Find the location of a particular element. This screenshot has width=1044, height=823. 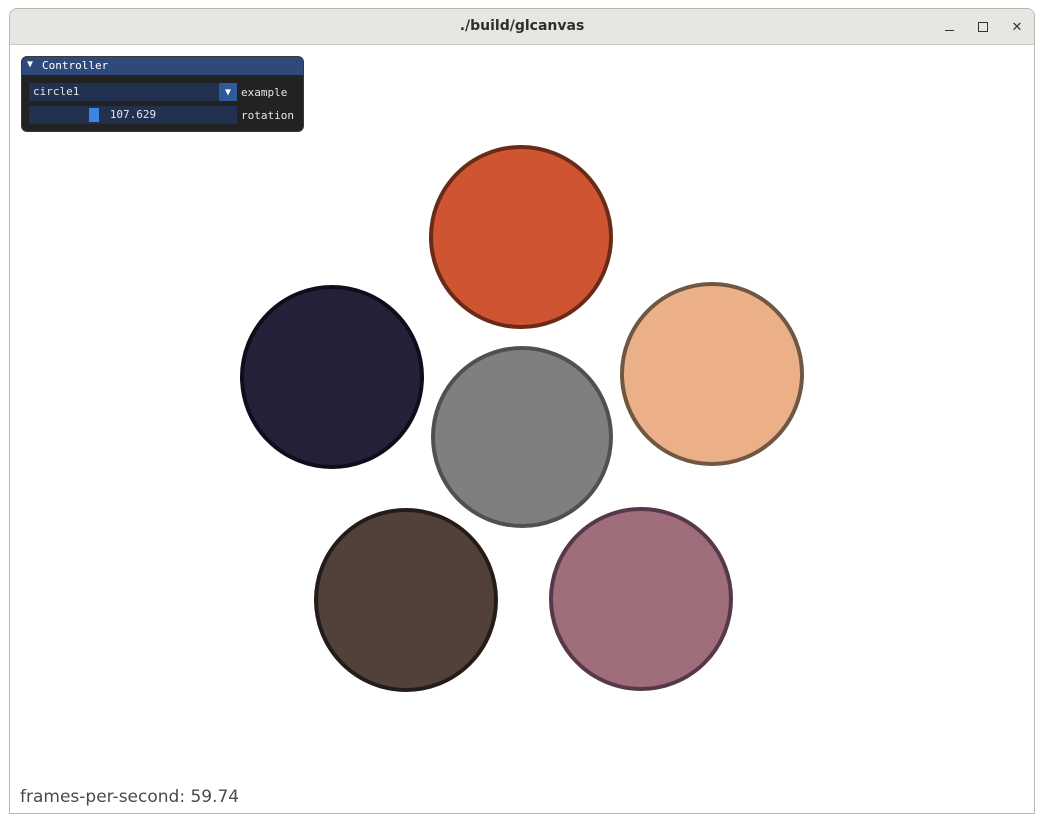

maximize-button is located at coordinates (983, 27).